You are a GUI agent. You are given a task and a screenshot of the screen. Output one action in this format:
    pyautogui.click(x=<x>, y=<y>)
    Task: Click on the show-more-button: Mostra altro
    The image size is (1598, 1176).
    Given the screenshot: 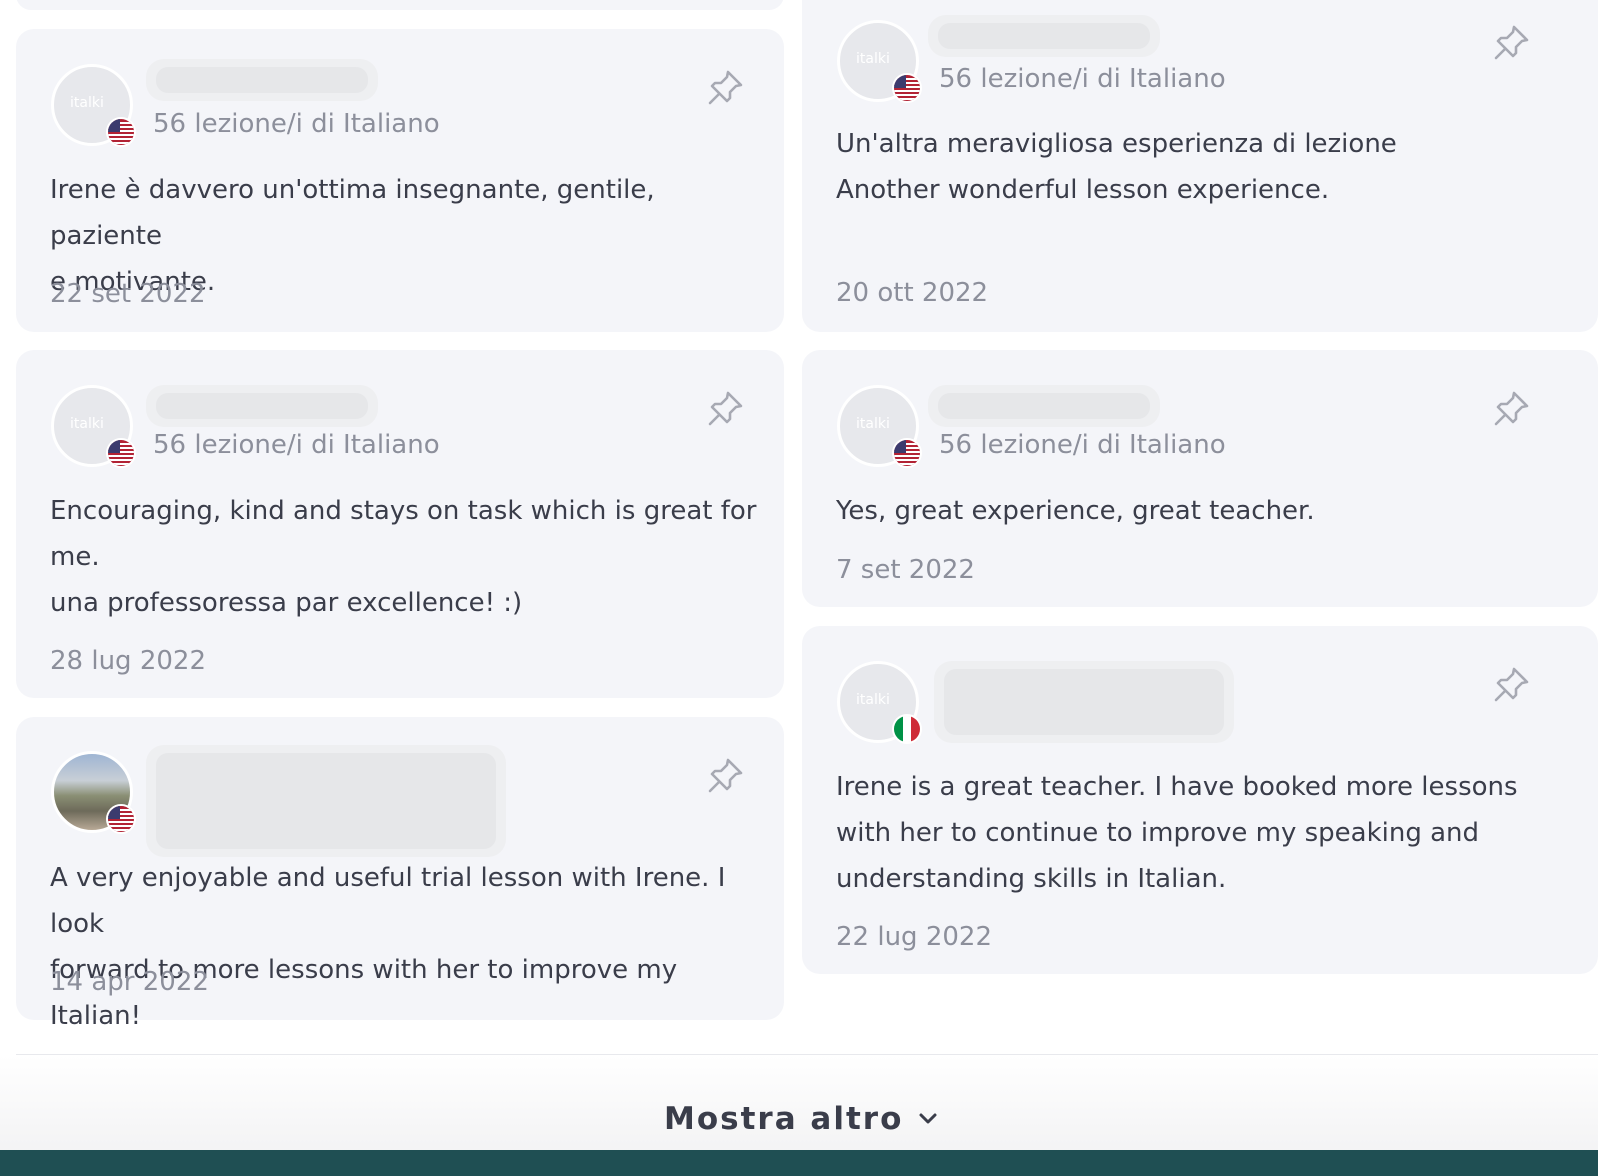 What is the action you would take?
    pyautogui.click(x=801, y=1119)
    